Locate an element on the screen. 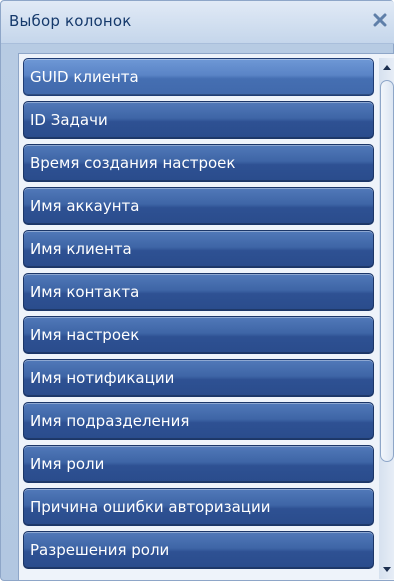  column-item-guid-client: GUID клиента is located at coordinates (198, 77).